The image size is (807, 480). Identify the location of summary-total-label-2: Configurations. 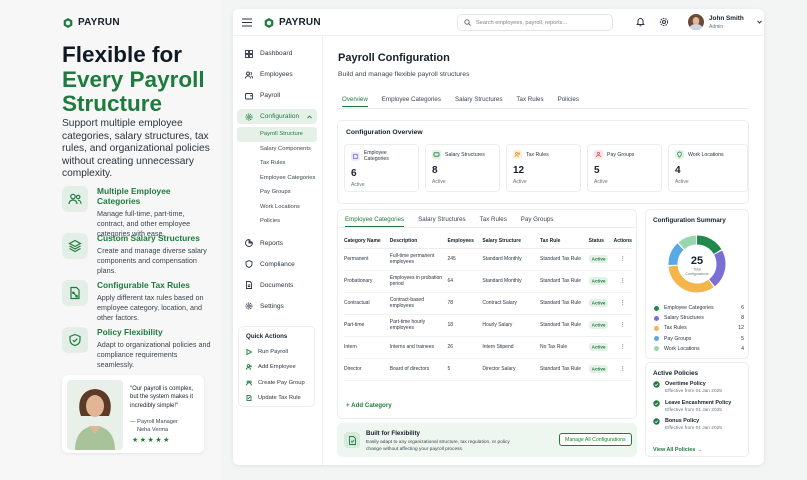
(696, 274).